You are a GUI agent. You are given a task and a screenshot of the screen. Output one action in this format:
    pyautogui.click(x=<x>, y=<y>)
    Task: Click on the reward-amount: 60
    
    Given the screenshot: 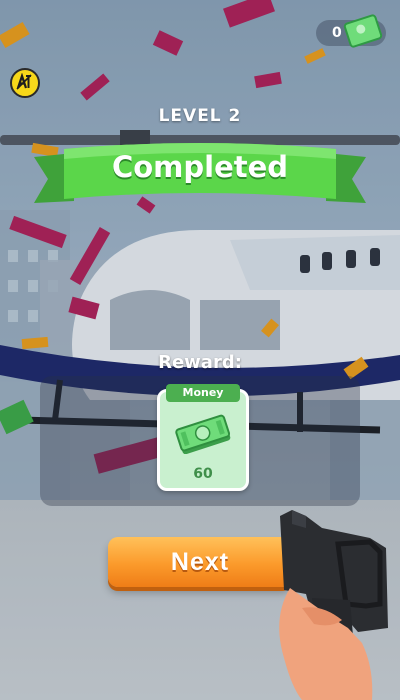 What is the action you would take?
    pyautogui.click(x=203, y=474)
    